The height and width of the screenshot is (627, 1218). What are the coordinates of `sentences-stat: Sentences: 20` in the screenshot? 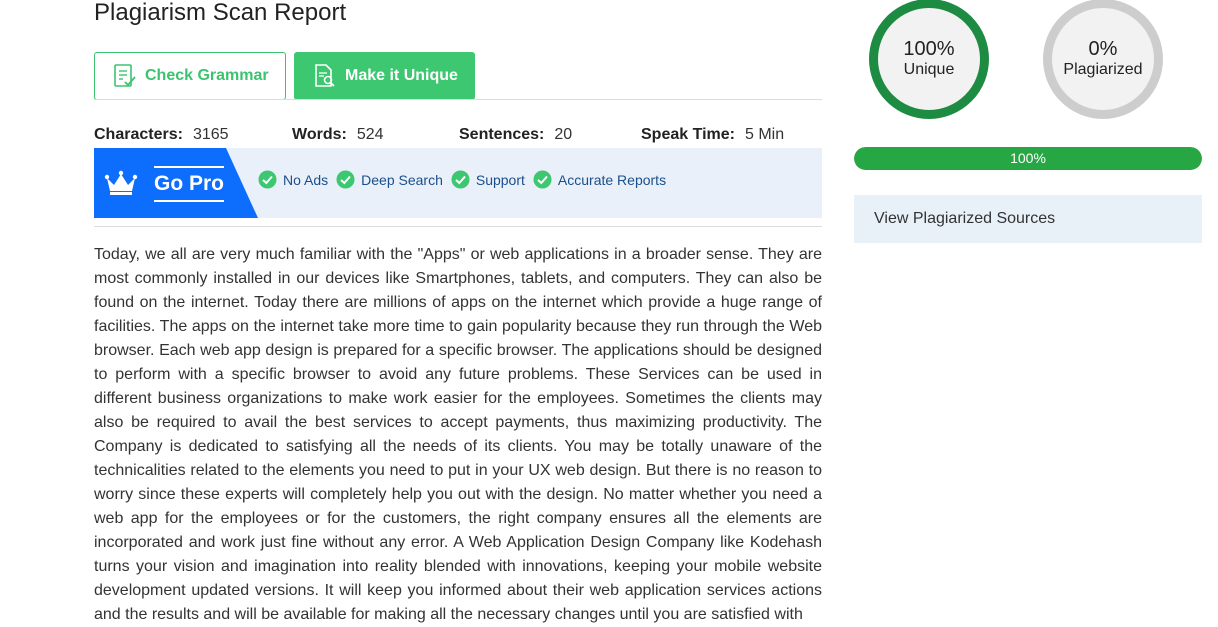 It's located at (516, 134).